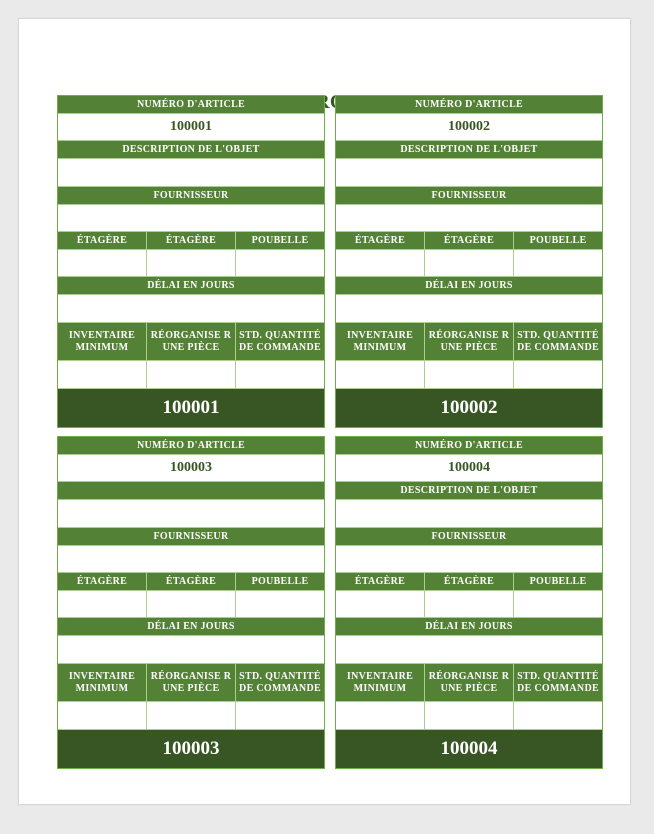 The width and height of the screenshot is (654, 834). What do you see at coordinates (469, 408) in the screenshot?
I see `card-footer-number: 100002` at bounding box center [469, 408].